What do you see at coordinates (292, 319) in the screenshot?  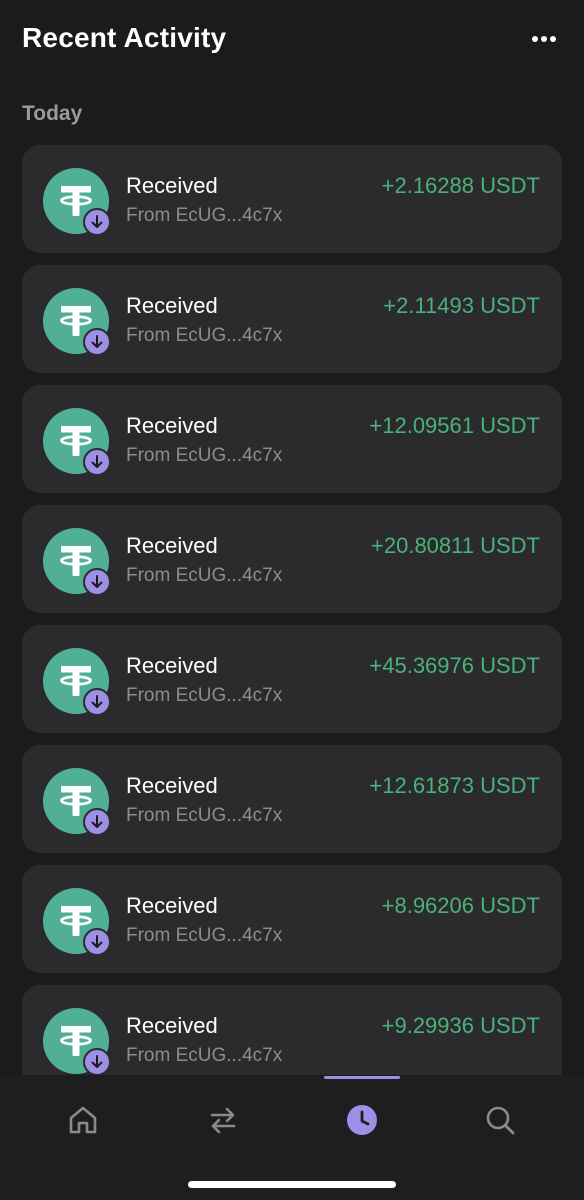 I see `transaction-card: Received From EcUG...4c7x +2.11493 USDT` at bounding box center [292, 319].